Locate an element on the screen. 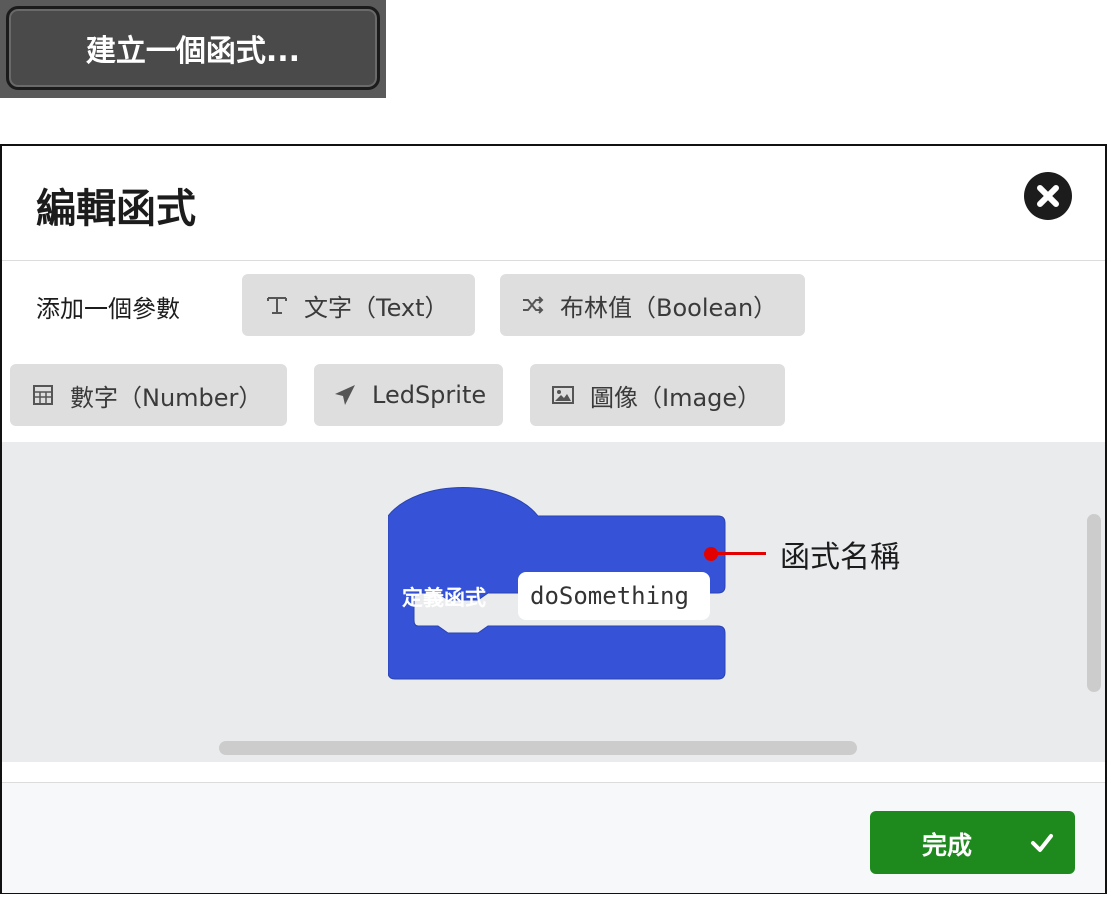 Image resolution: width=1111 pixels, height=897 pixels. vertical-scrollbar is located at coordinates (1094, 603).